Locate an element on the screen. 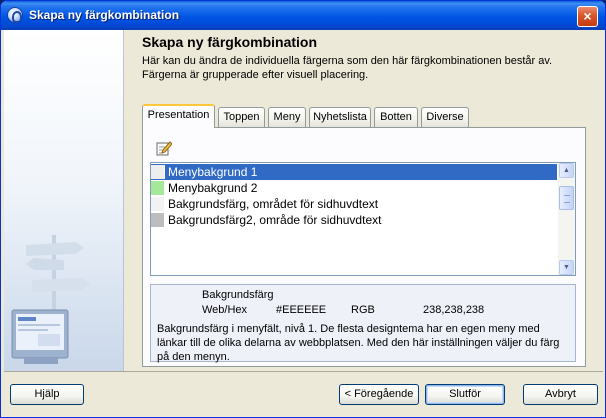  back-chevron-icon: < is located at coordinates (348, 394).